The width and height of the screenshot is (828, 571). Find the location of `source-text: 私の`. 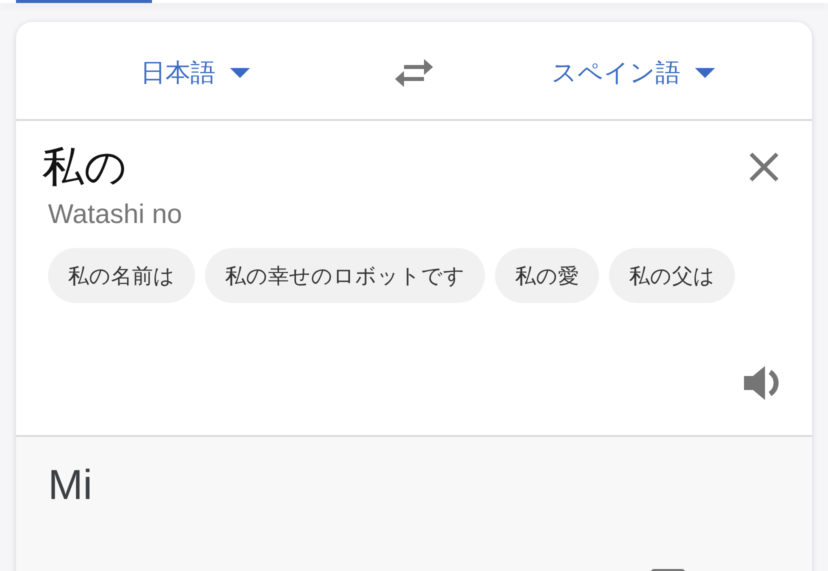

source-text: 私の is located at coordinates (84, 167).